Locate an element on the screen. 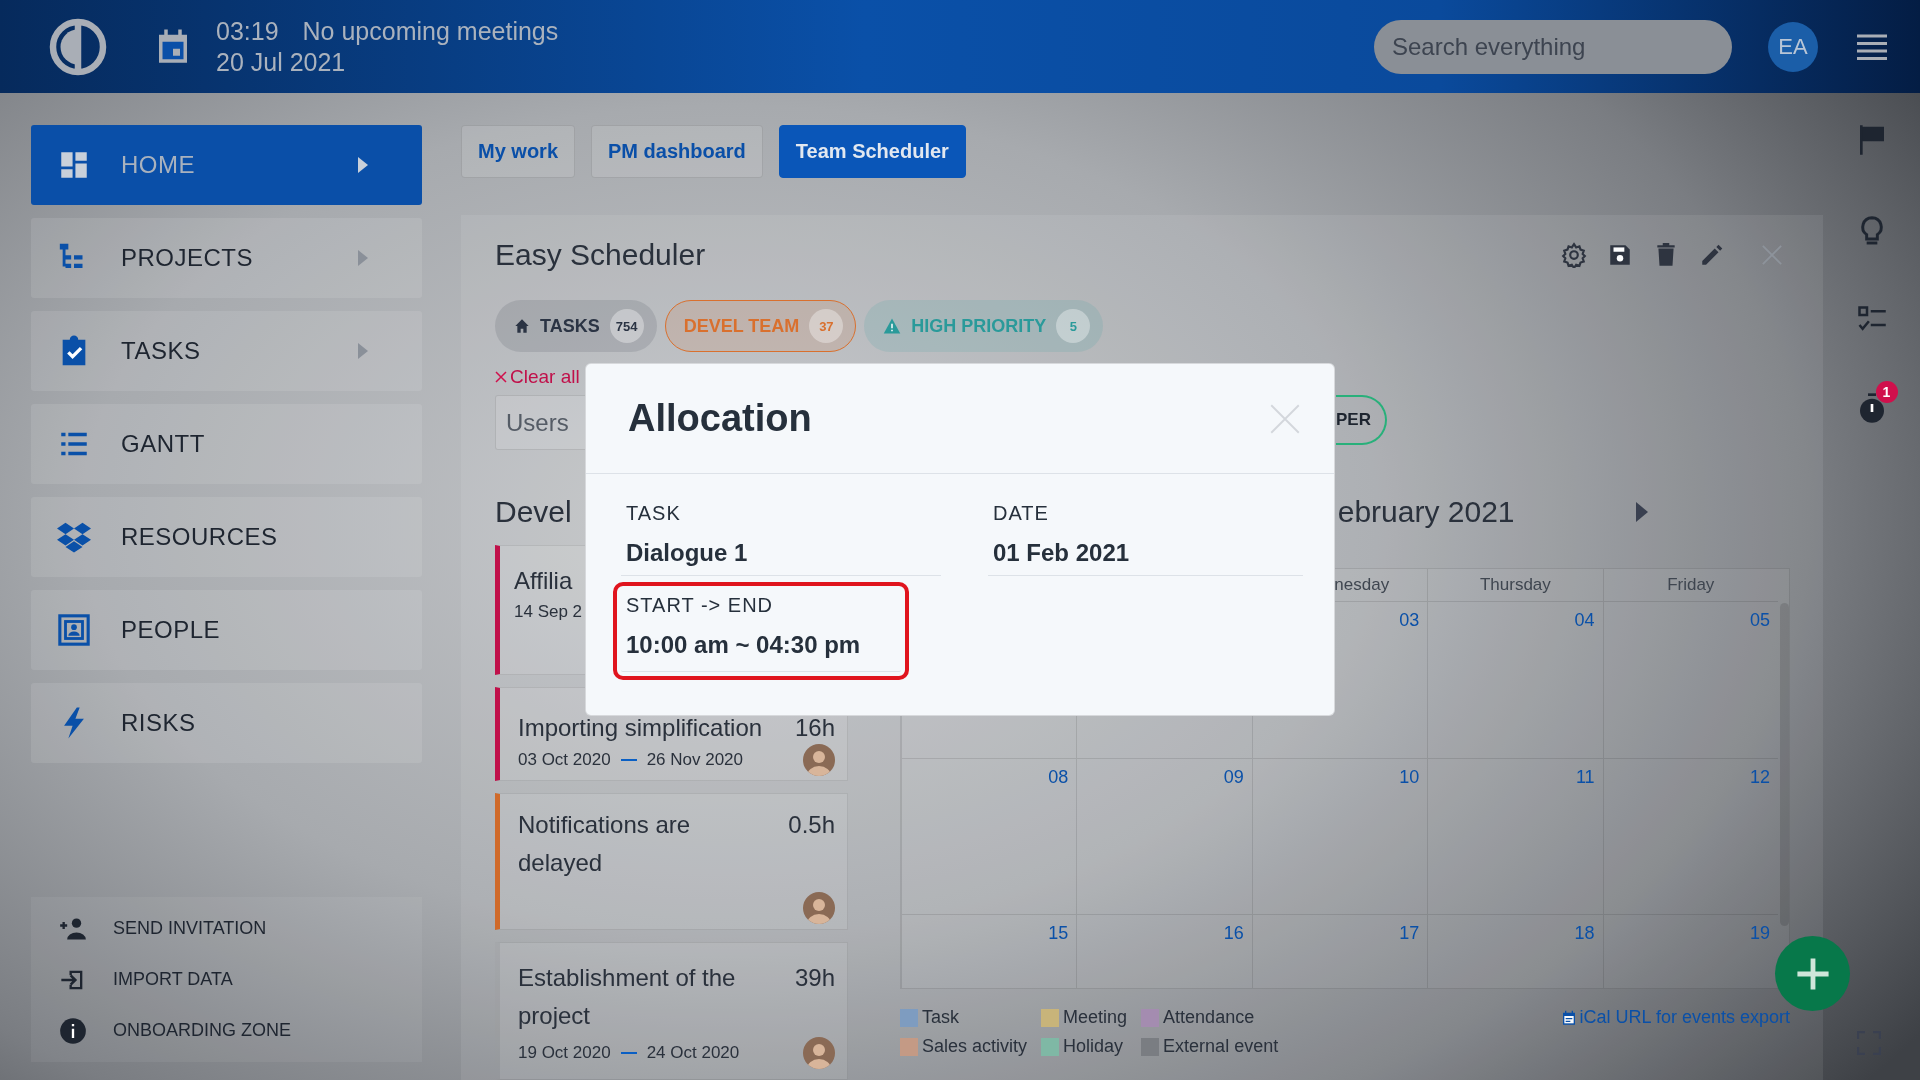  day-number: 18 is located at coordinates (1584, 934).